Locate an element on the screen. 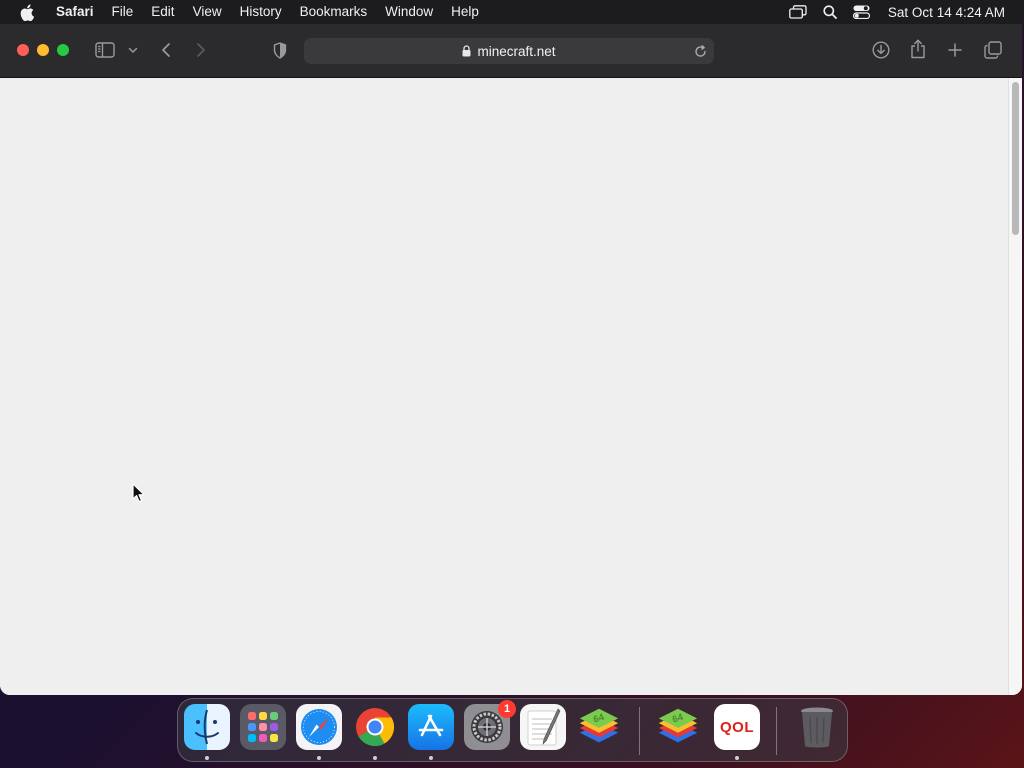 The height and width of the screenshot is (768, 1024). mouse-pointer-icon is located at coordinates (139, 493).